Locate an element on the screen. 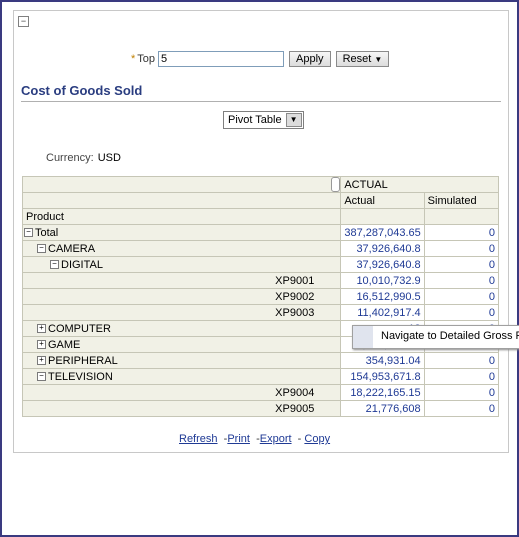  table-row: XP9005 21,776,608 0 is located at coordinates (260, 408).